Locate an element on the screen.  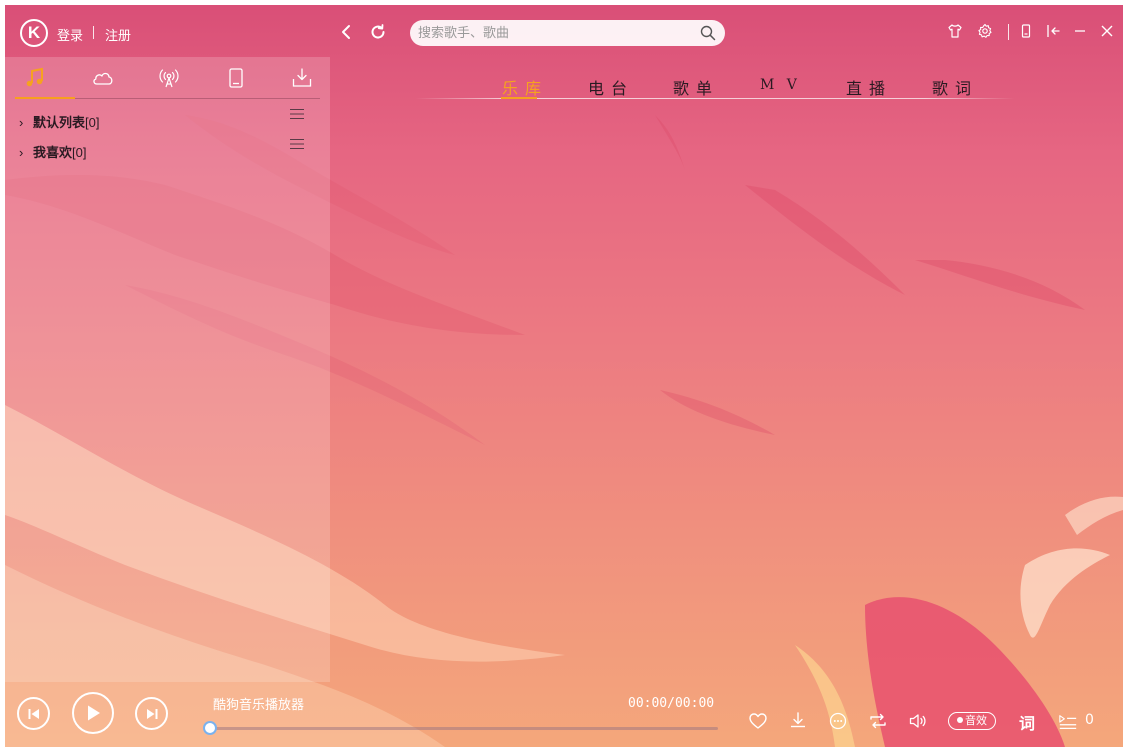
previous-icon is located at coordinates (33, 713).